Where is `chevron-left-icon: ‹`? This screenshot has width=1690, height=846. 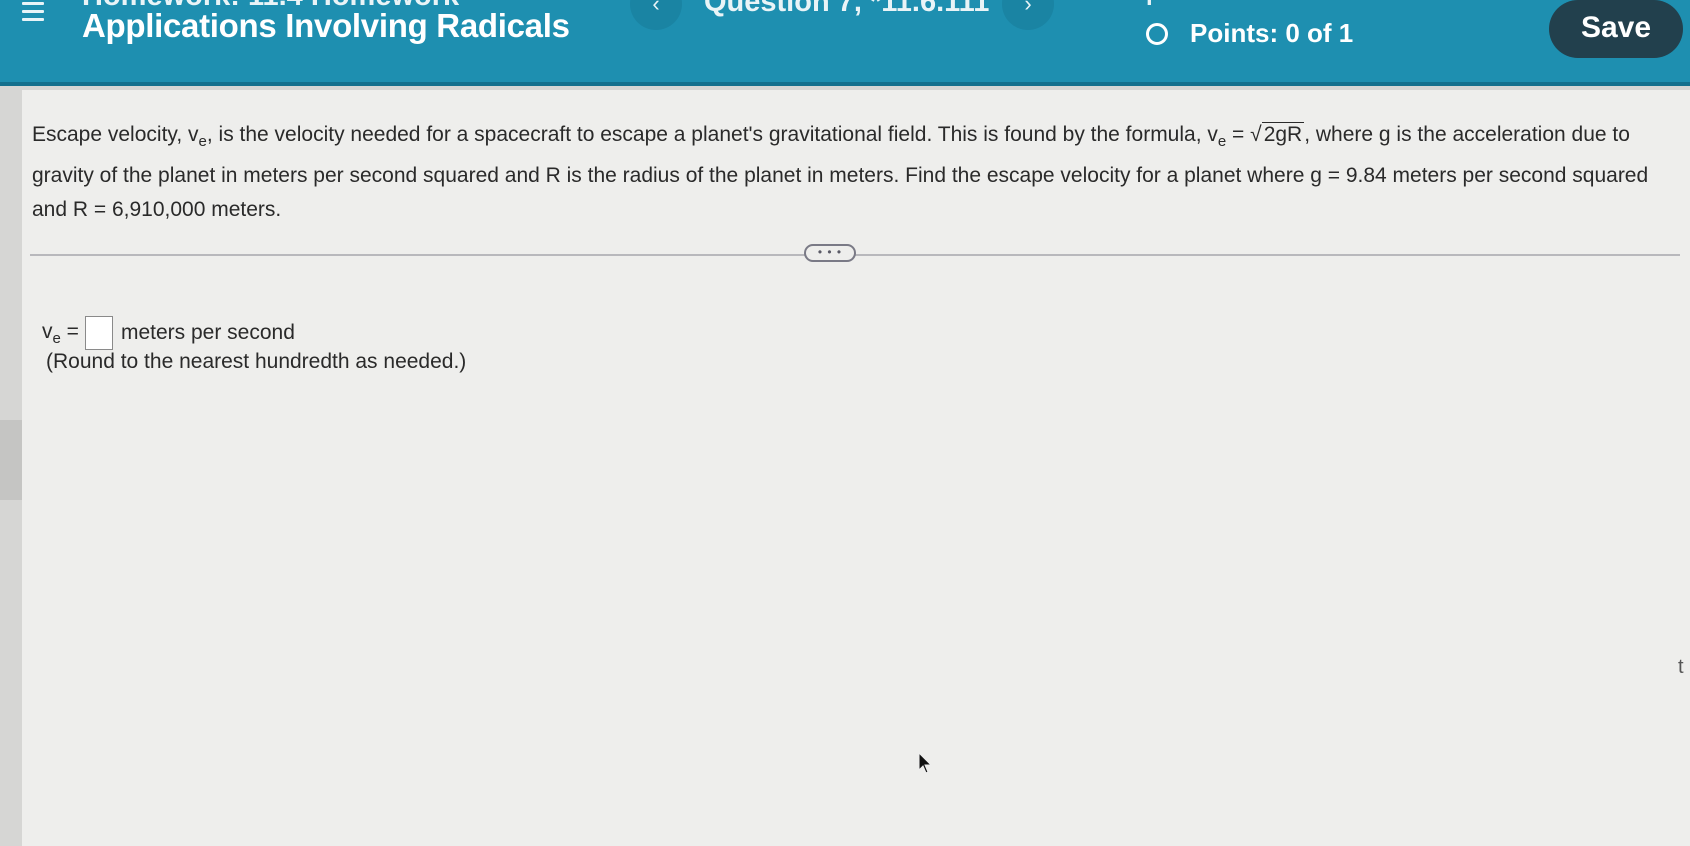 chevron-left-icon: ‹ is located at coordinates (656, 8).